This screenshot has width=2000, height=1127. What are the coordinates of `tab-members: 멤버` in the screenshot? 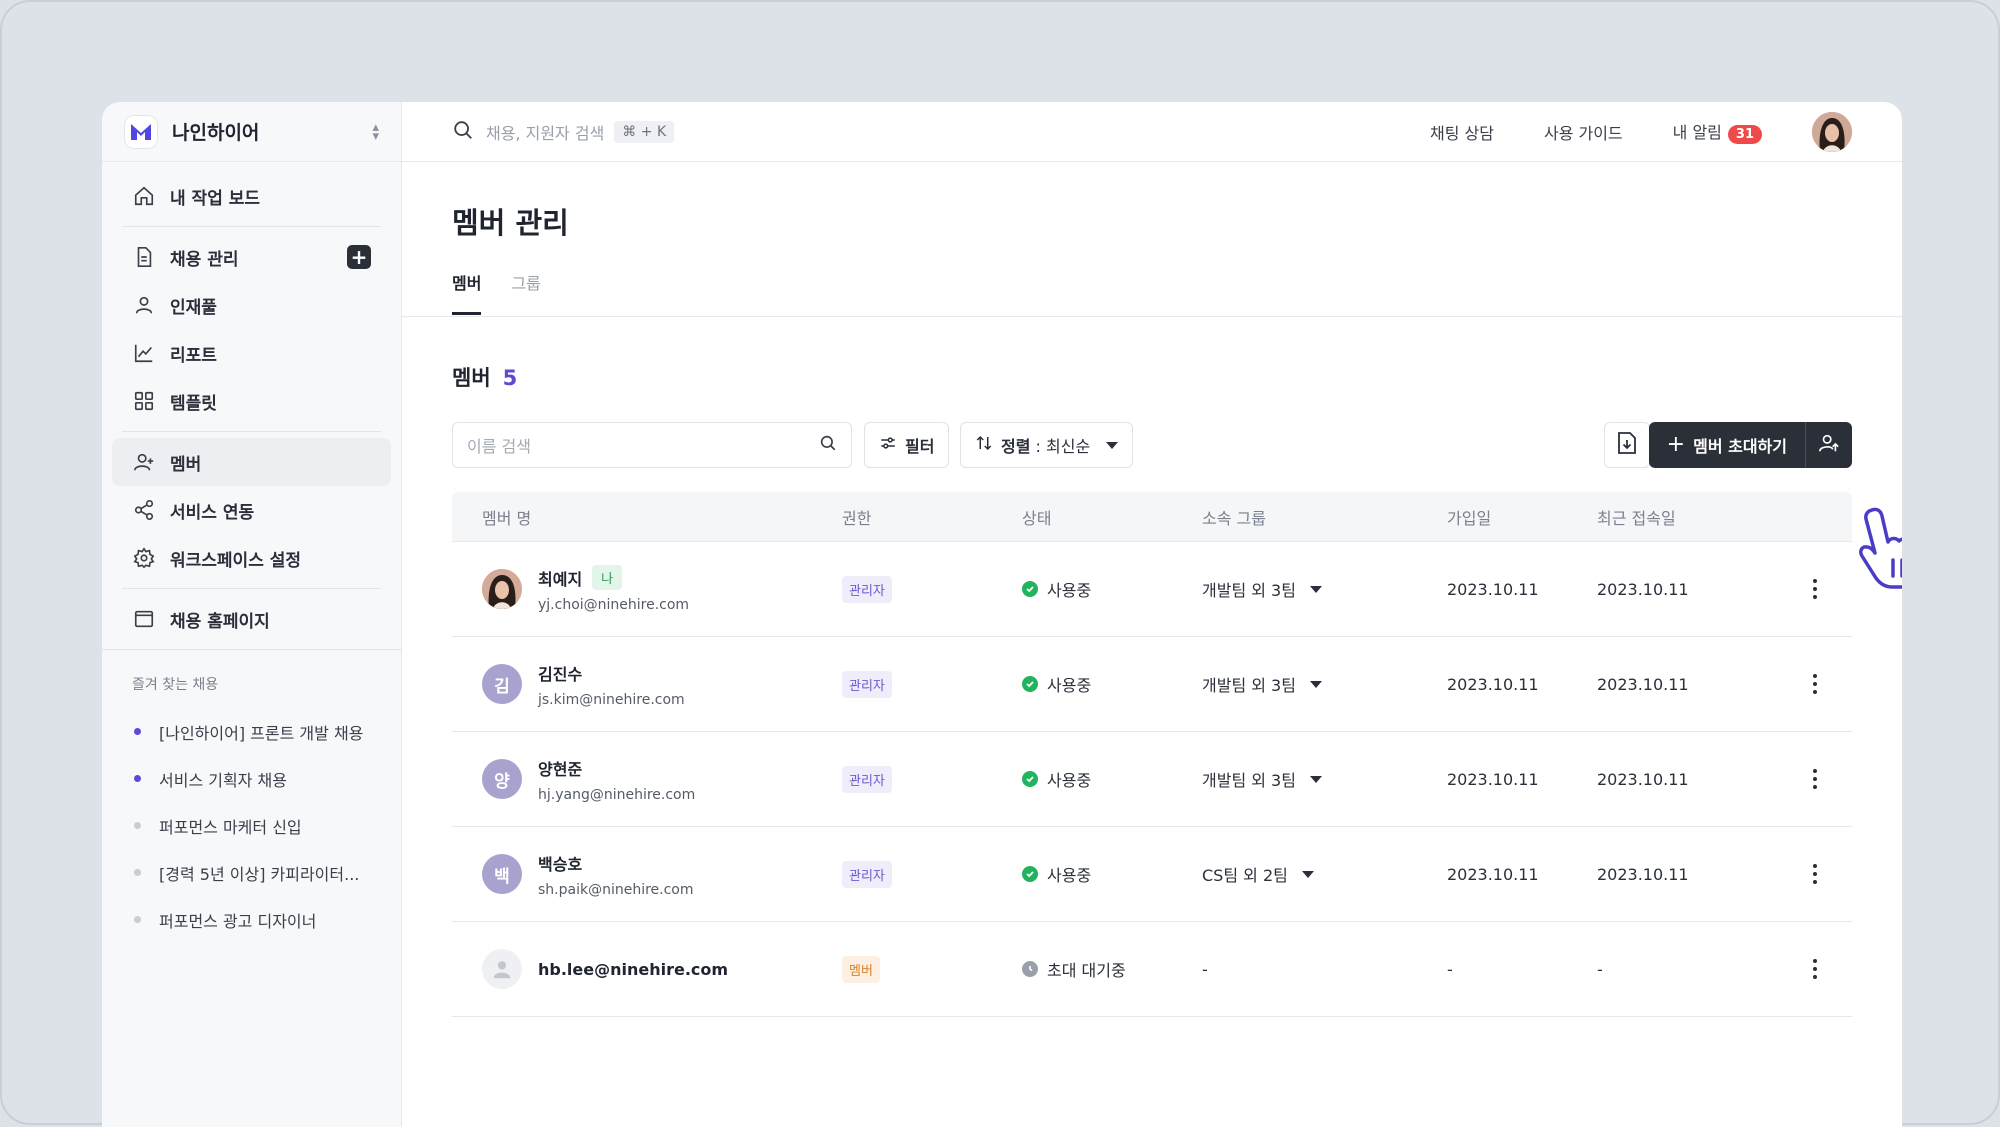 It's located at (467, 292).